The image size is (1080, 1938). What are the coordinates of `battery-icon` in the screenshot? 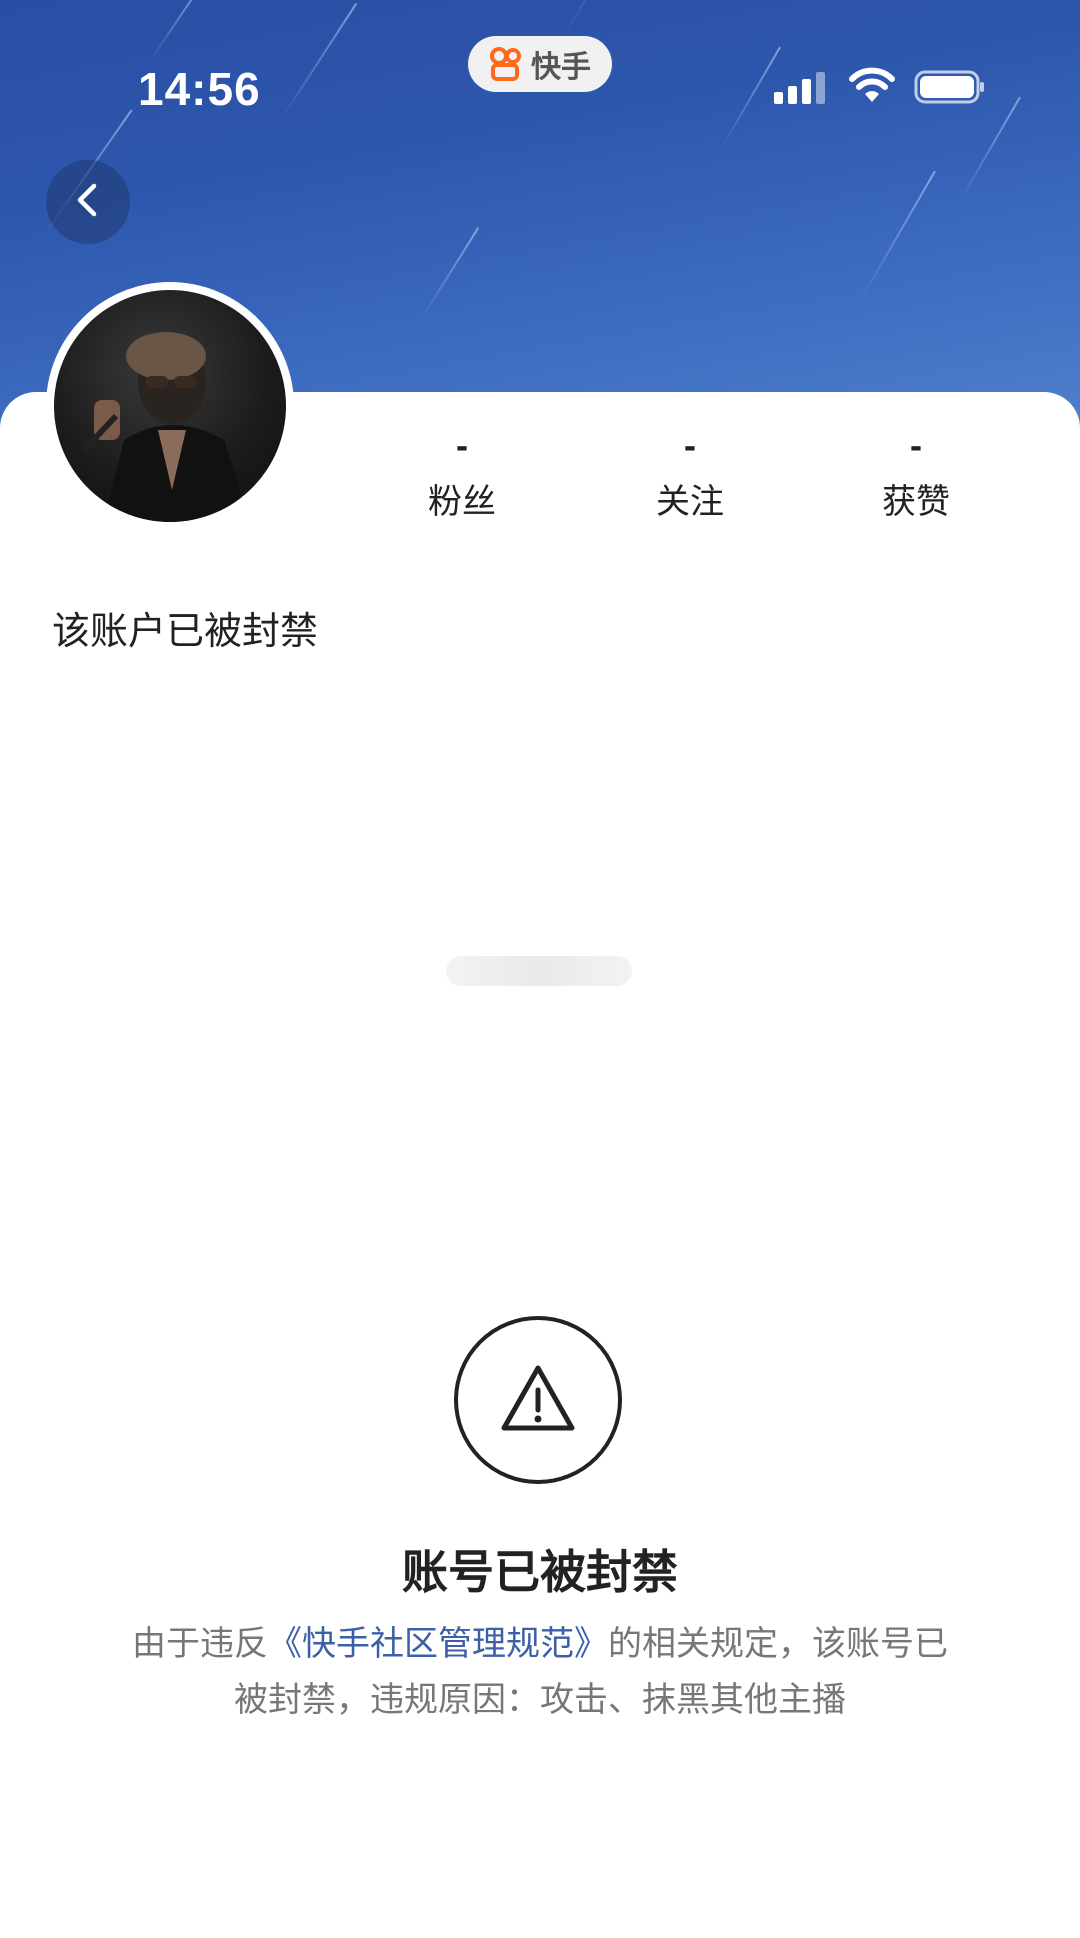 It's located at (950, 89).